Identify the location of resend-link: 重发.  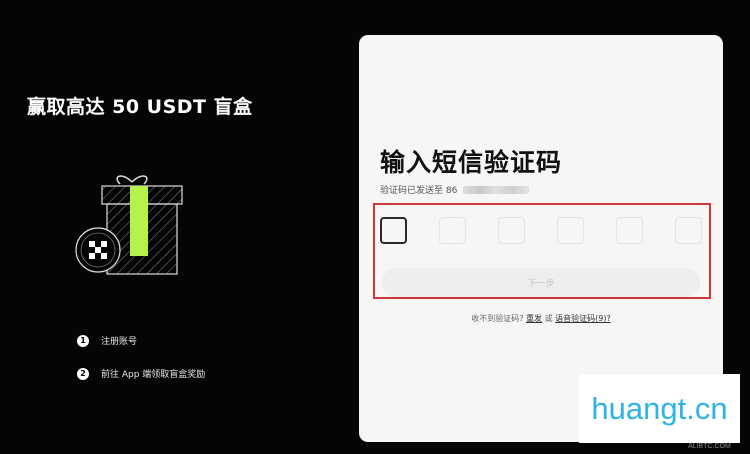
(534, 318).